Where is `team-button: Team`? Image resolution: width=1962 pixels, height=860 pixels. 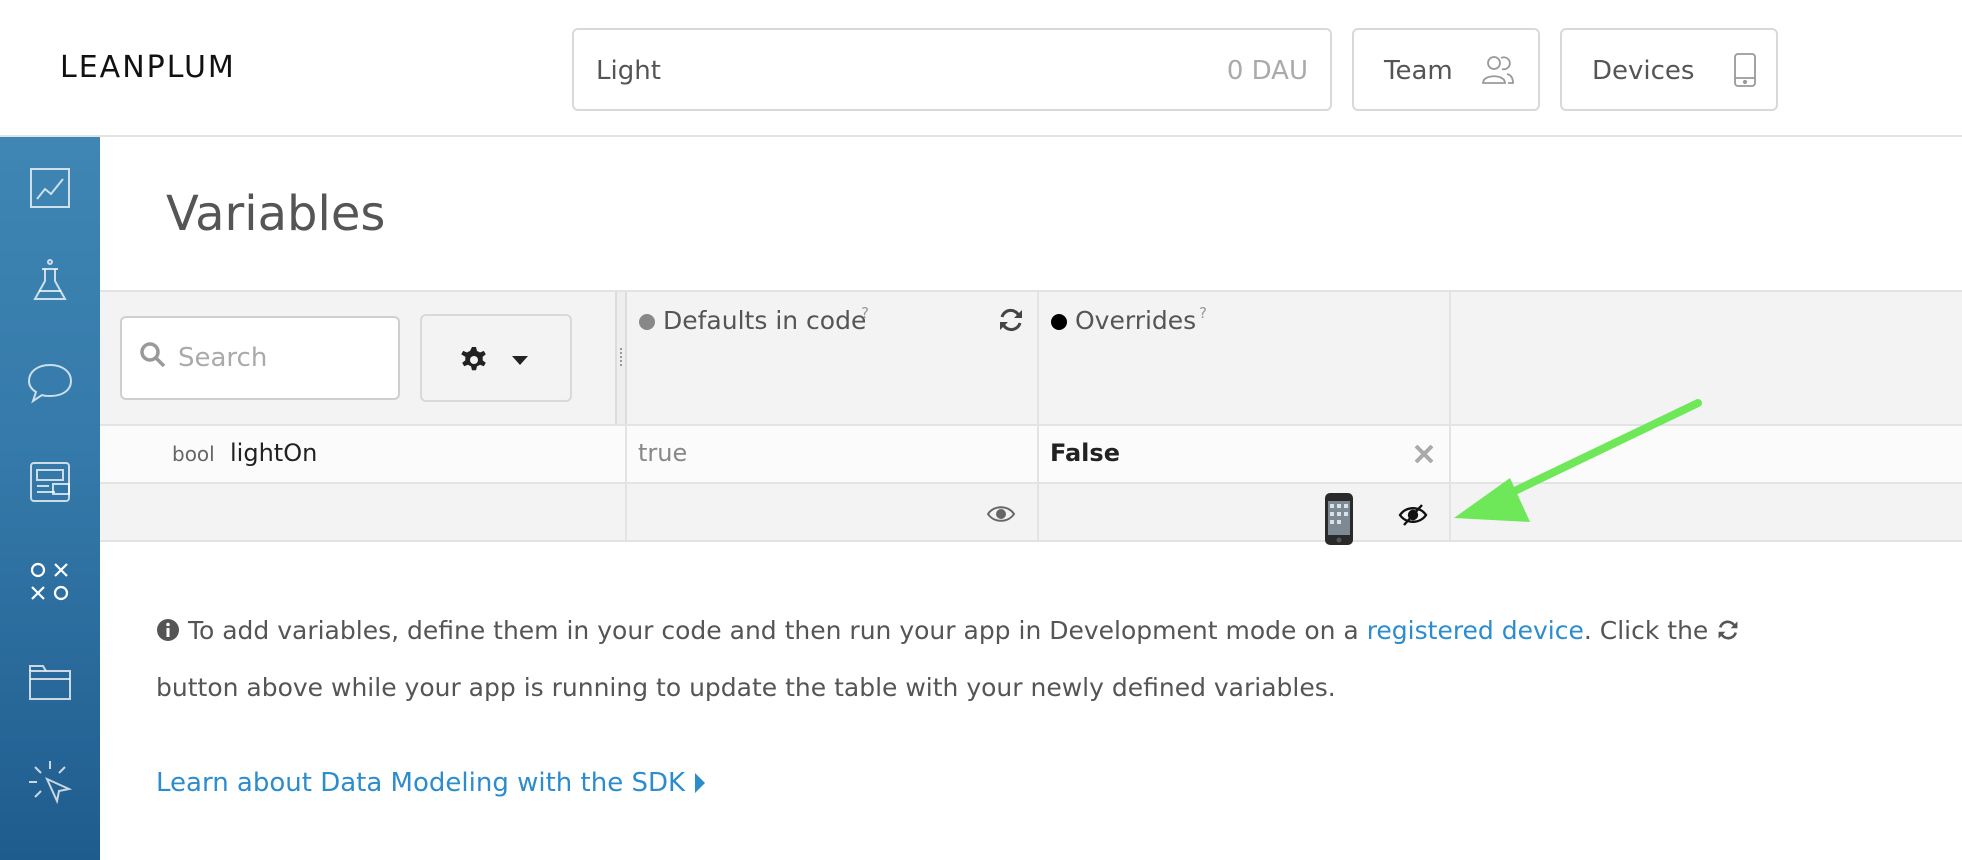
team-button: Team is located at coordinates (1446, 69).